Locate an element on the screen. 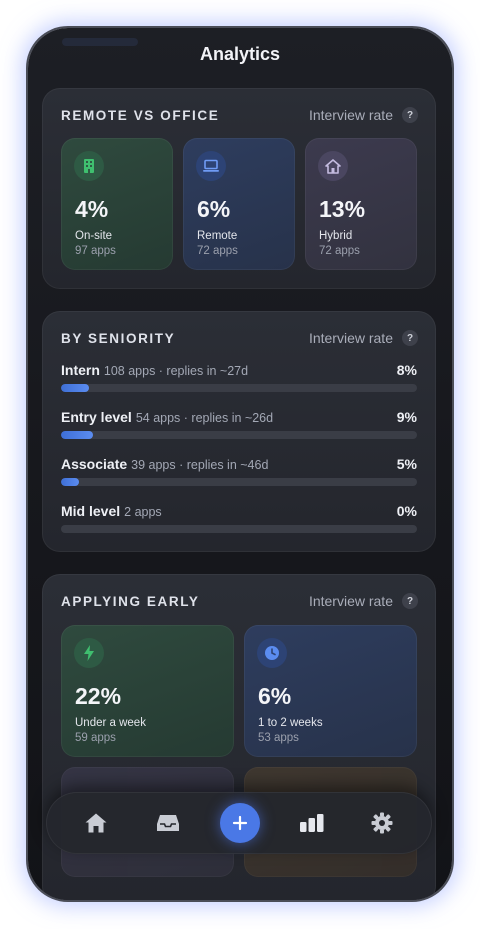  seniority-row-intern: Intern 108 apps · replies in ~27d 8% is located at coordinates (239, 382).